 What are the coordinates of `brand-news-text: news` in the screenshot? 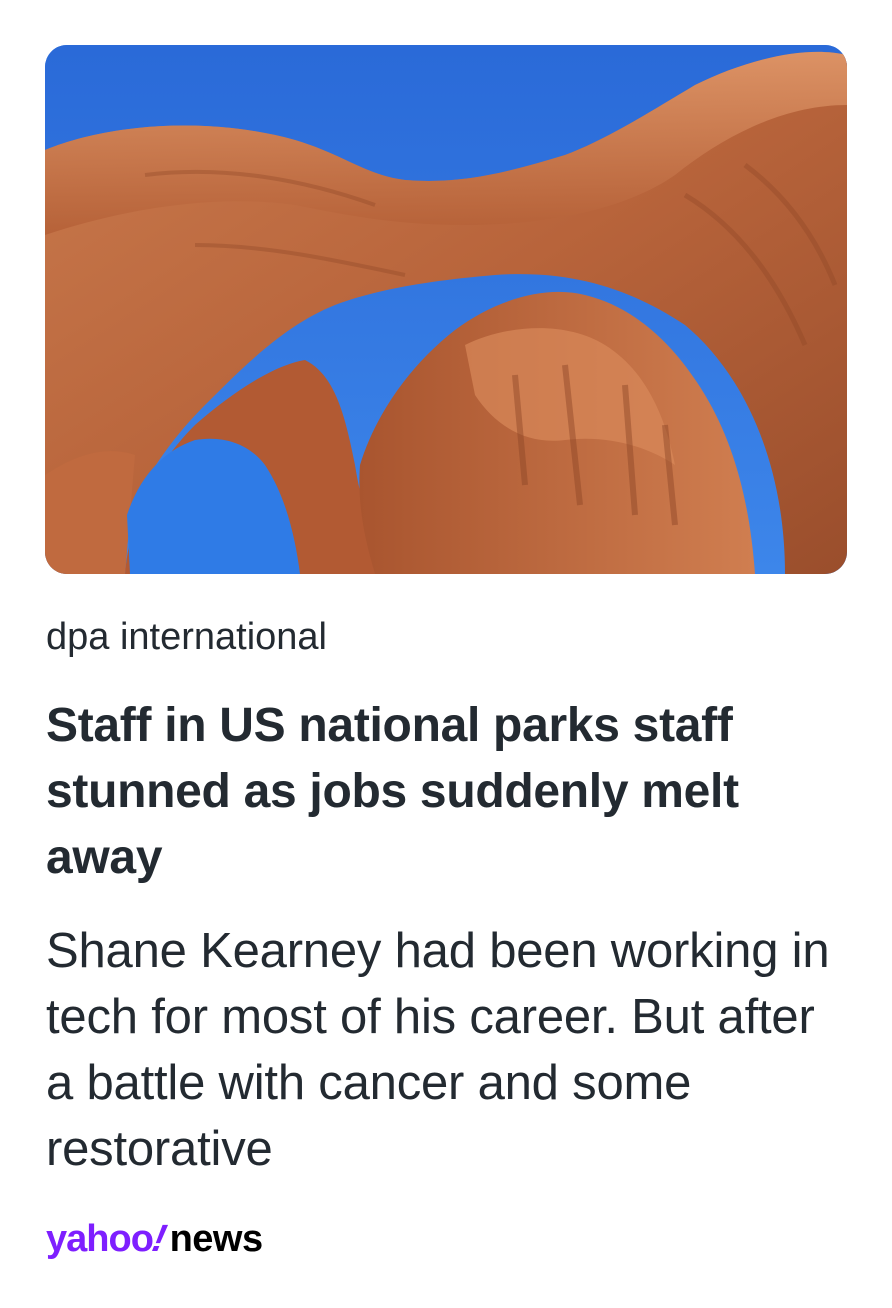 It's located at (216, 1239).